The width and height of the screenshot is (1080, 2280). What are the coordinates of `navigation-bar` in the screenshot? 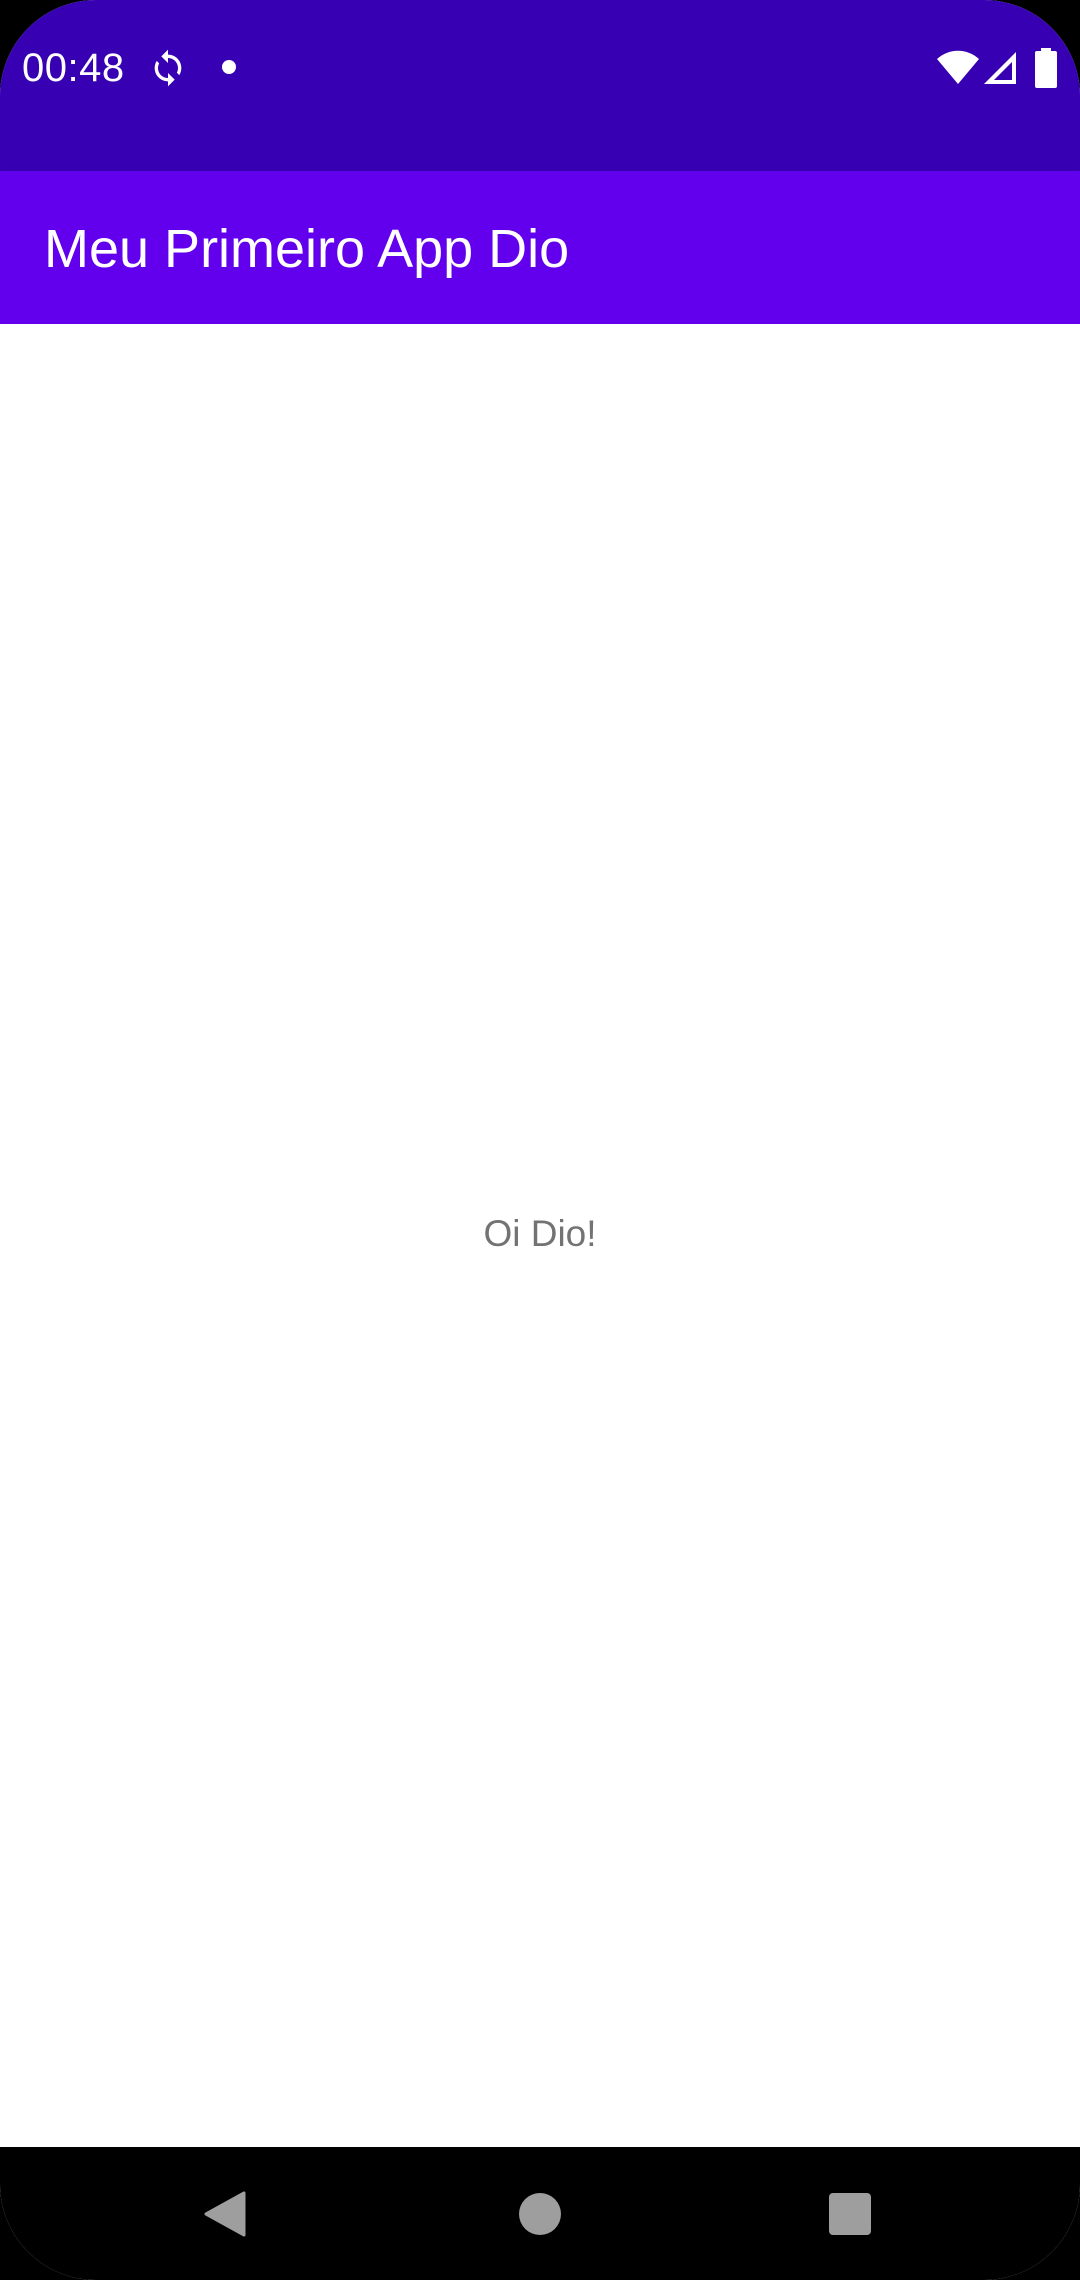 It's located at (540, 2213).